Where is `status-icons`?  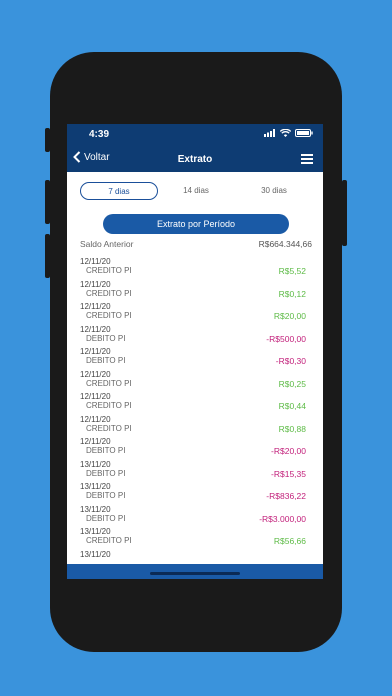
status-icons is located at coordinates (288, 133).